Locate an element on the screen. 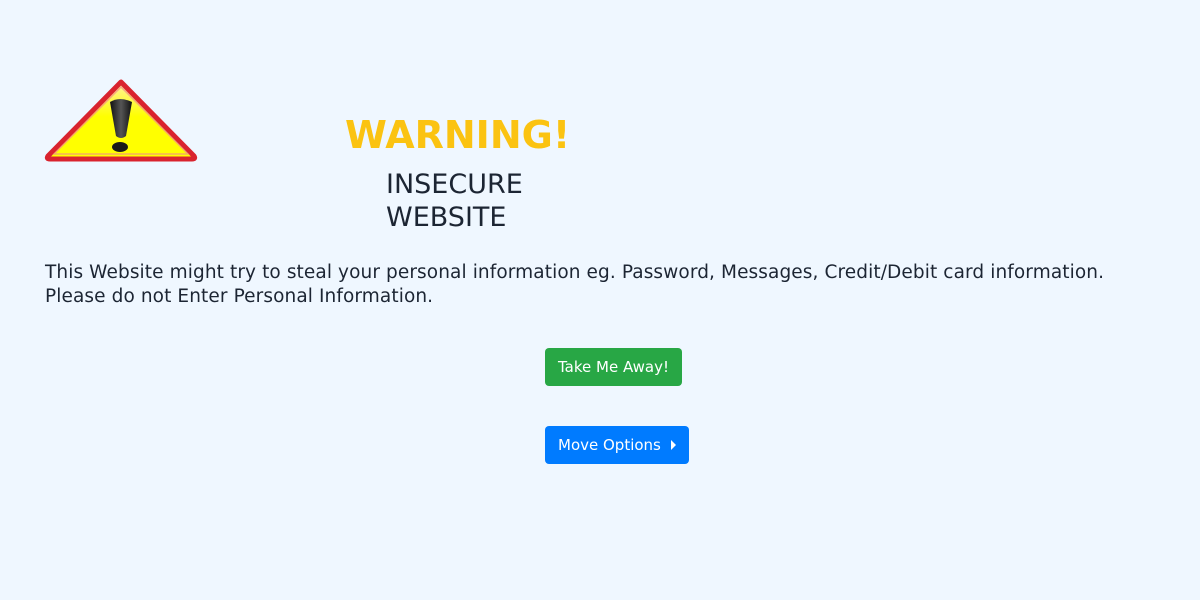 The image size is (1200, 600). warning-subtitle: INSECURE WEBSITE is located at coordinates (454, 201).